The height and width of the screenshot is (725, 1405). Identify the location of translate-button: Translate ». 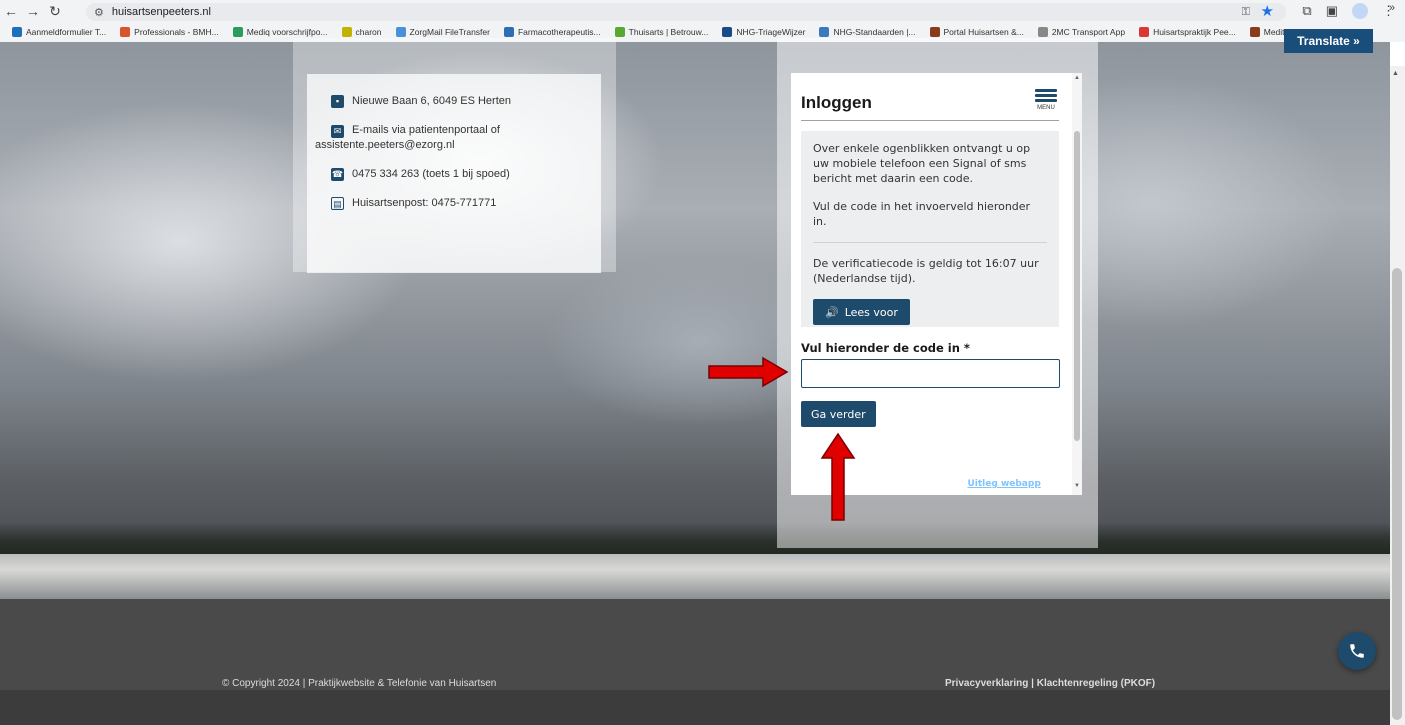
(1328, 41).